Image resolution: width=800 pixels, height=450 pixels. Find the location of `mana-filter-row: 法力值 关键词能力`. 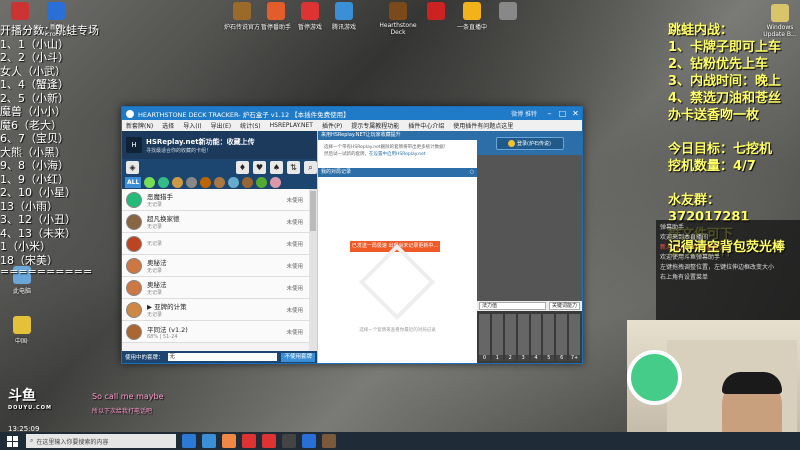

mana-filter-row: 法力值 关键词能力 is located at coordinates (529, 306).